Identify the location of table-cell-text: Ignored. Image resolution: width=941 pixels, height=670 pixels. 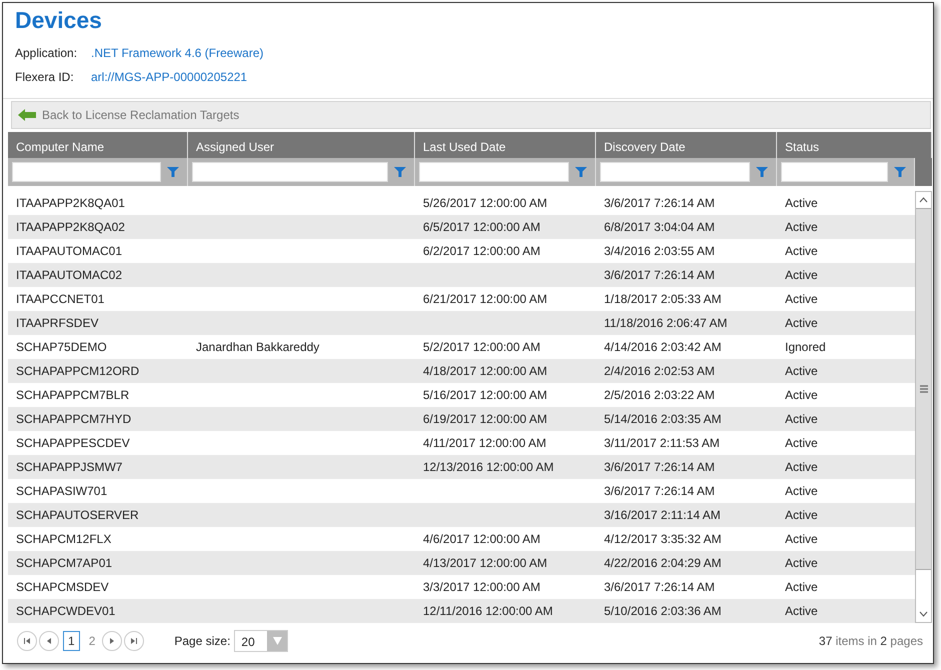
(805, 347).